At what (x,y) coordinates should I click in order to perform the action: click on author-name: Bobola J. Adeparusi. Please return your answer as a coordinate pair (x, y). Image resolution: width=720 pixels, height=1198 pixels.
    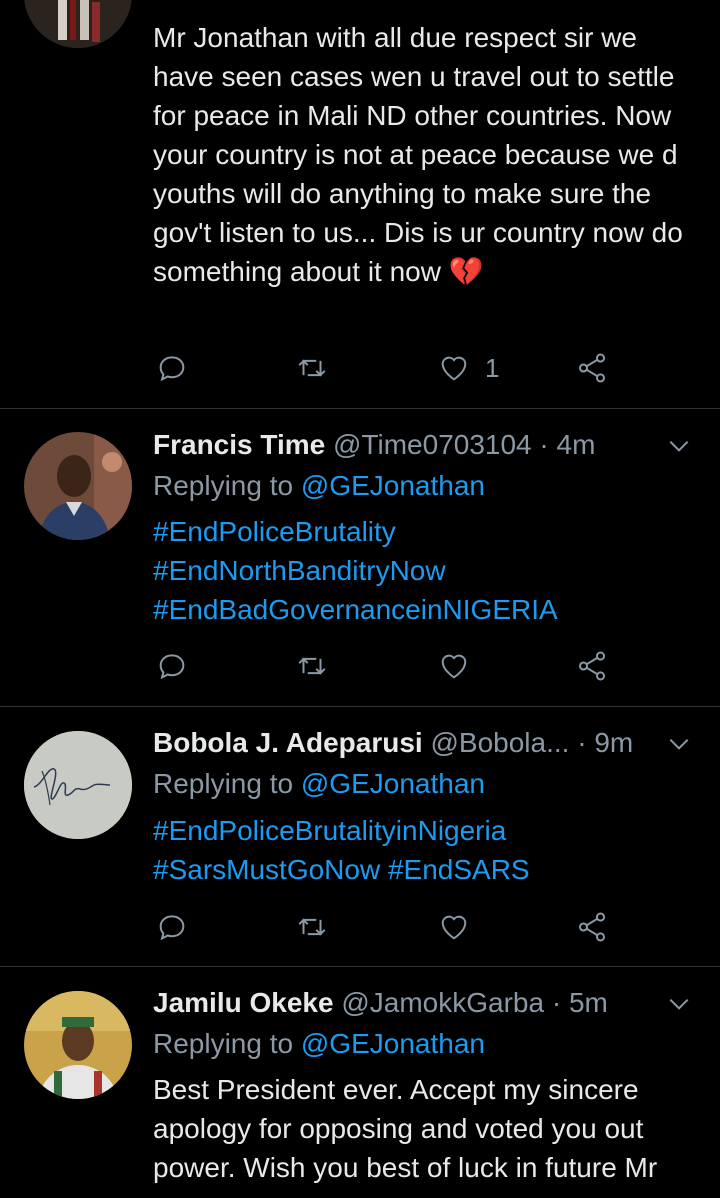
    Looking at the image, I should click on (288, 742).